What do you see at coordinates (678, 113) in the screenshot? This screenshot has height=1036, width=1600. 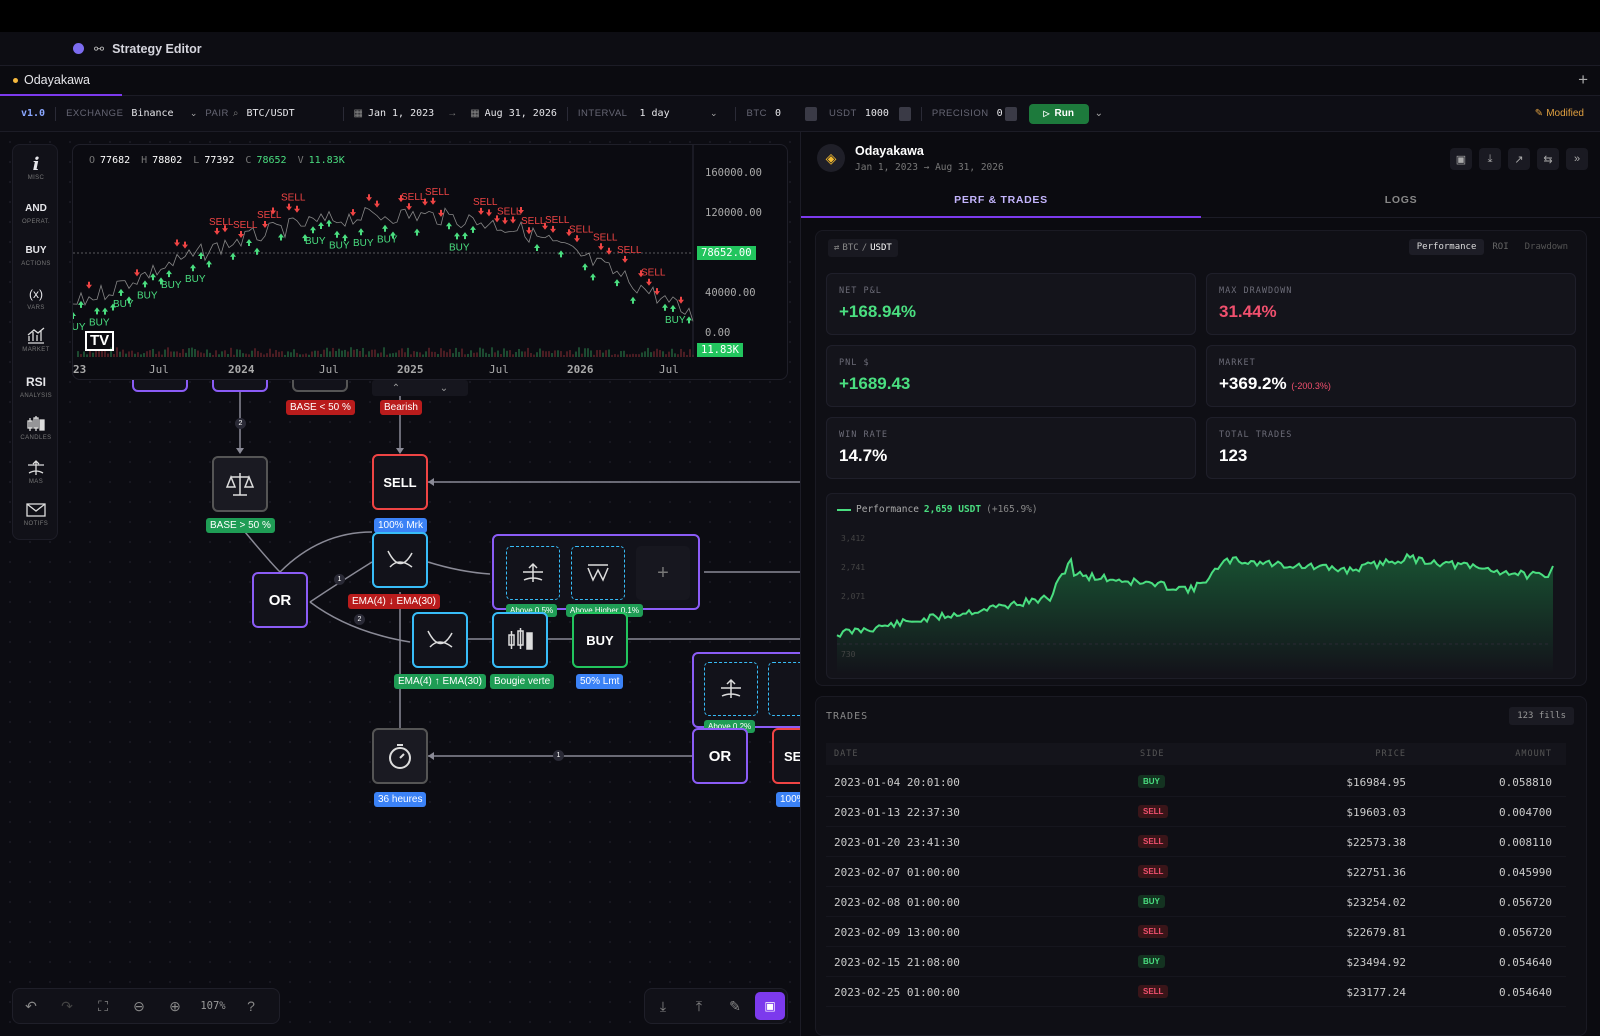 I see `interval-select: 1 day ⌄` at bounding box center [678, 113].